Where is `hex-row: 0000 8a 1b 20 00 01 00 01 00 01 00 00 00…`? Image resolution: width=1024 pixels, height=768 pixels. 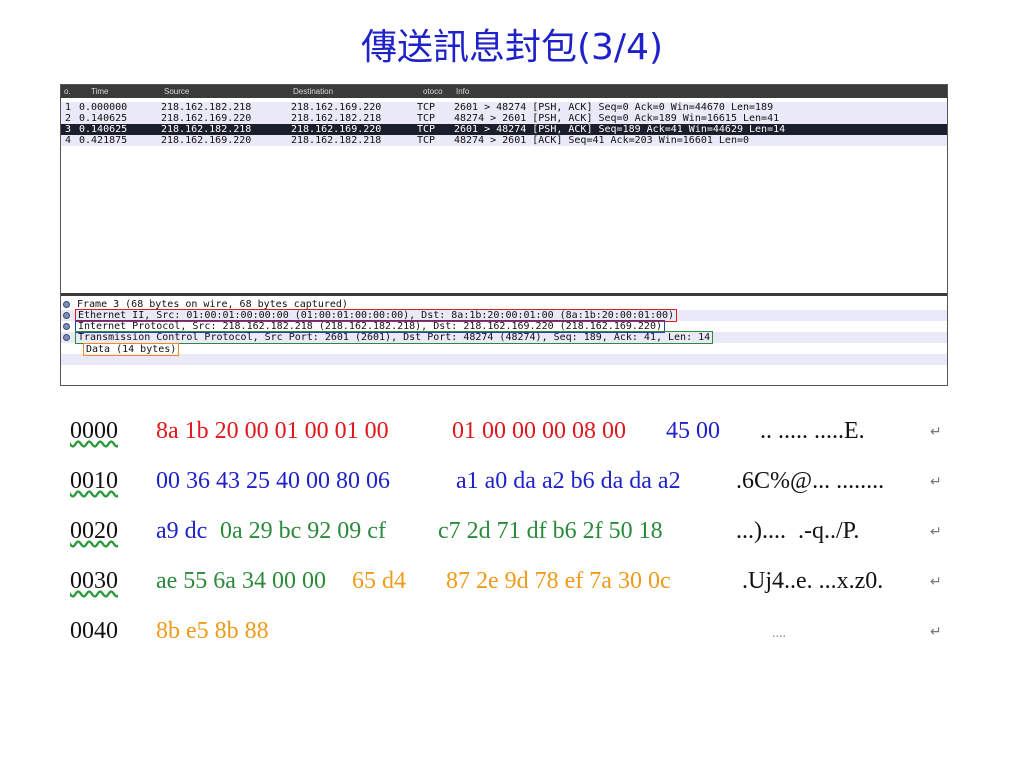 hex-row: 0000 8a 1b 20 00 01 00 01 00 01 00 00 00… is located at coordinates (520, 434).